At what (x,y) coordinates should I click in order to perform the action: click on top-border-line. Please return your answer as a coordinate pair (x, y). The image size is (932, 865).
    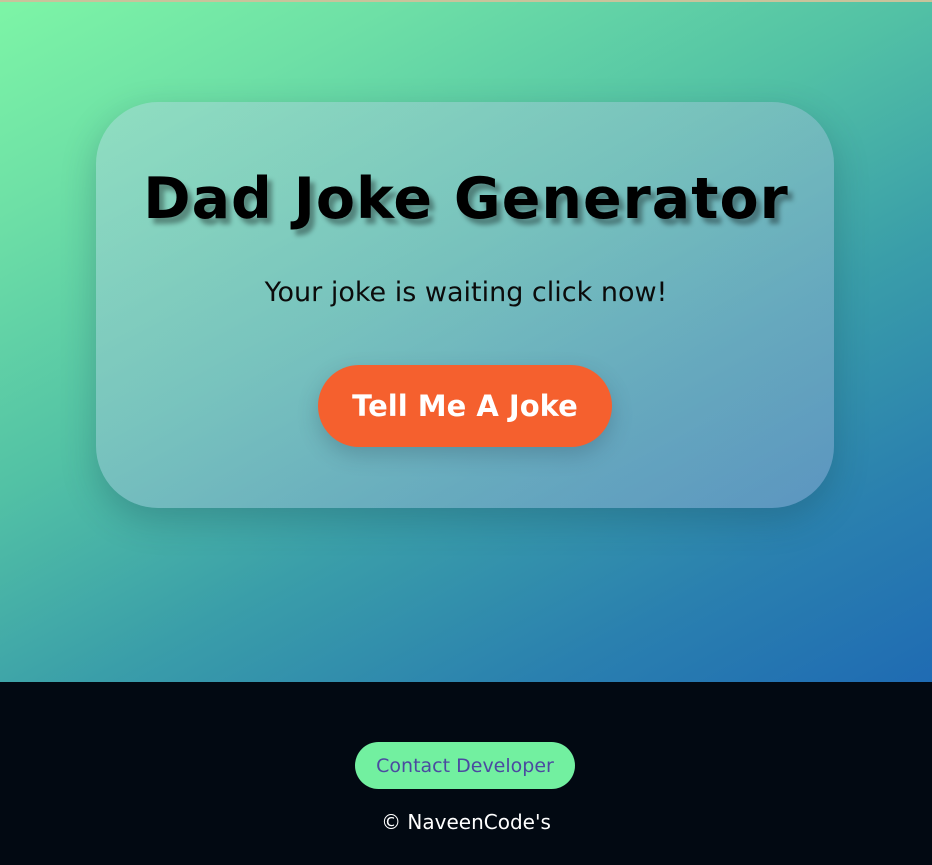
    Looking at the image, I should click on (466, 1).